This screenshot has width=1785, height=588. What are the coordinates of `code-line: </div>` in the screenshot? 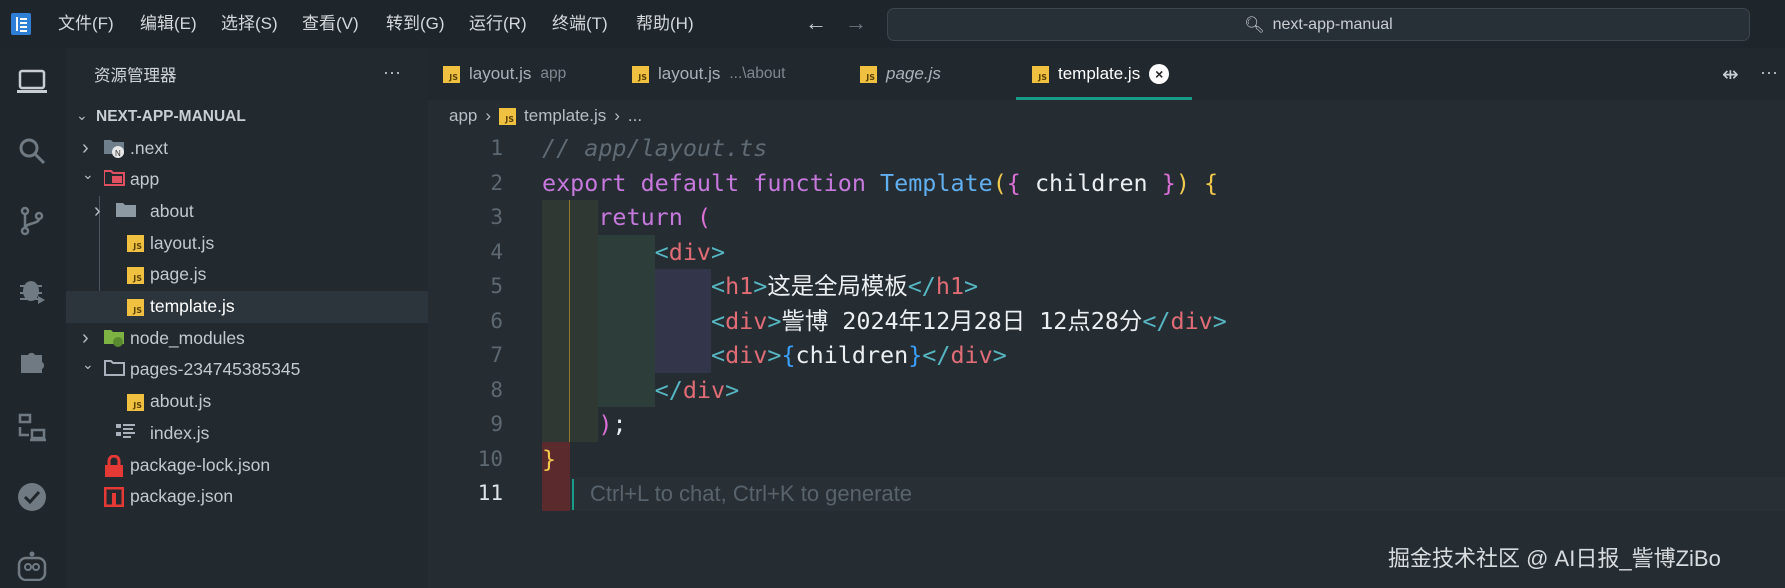 It's located at (641, 390).